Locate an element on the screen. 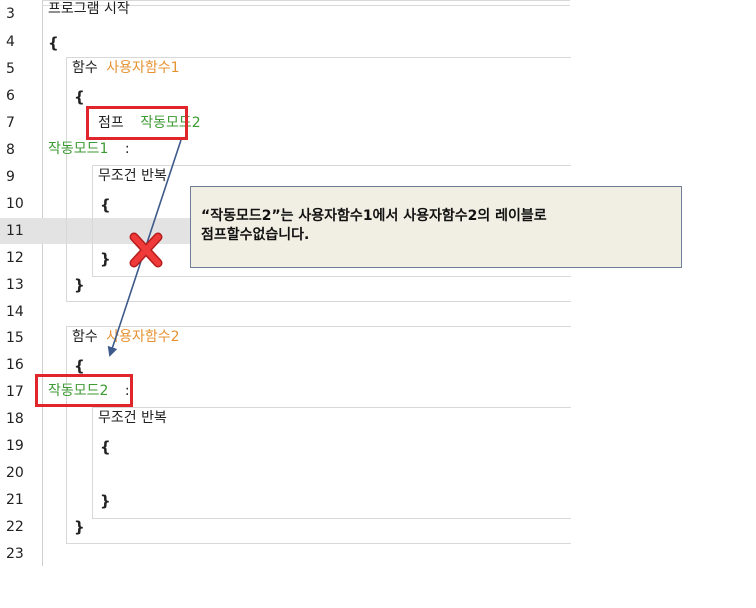  cross-icon is located at coordinates (146, 250).